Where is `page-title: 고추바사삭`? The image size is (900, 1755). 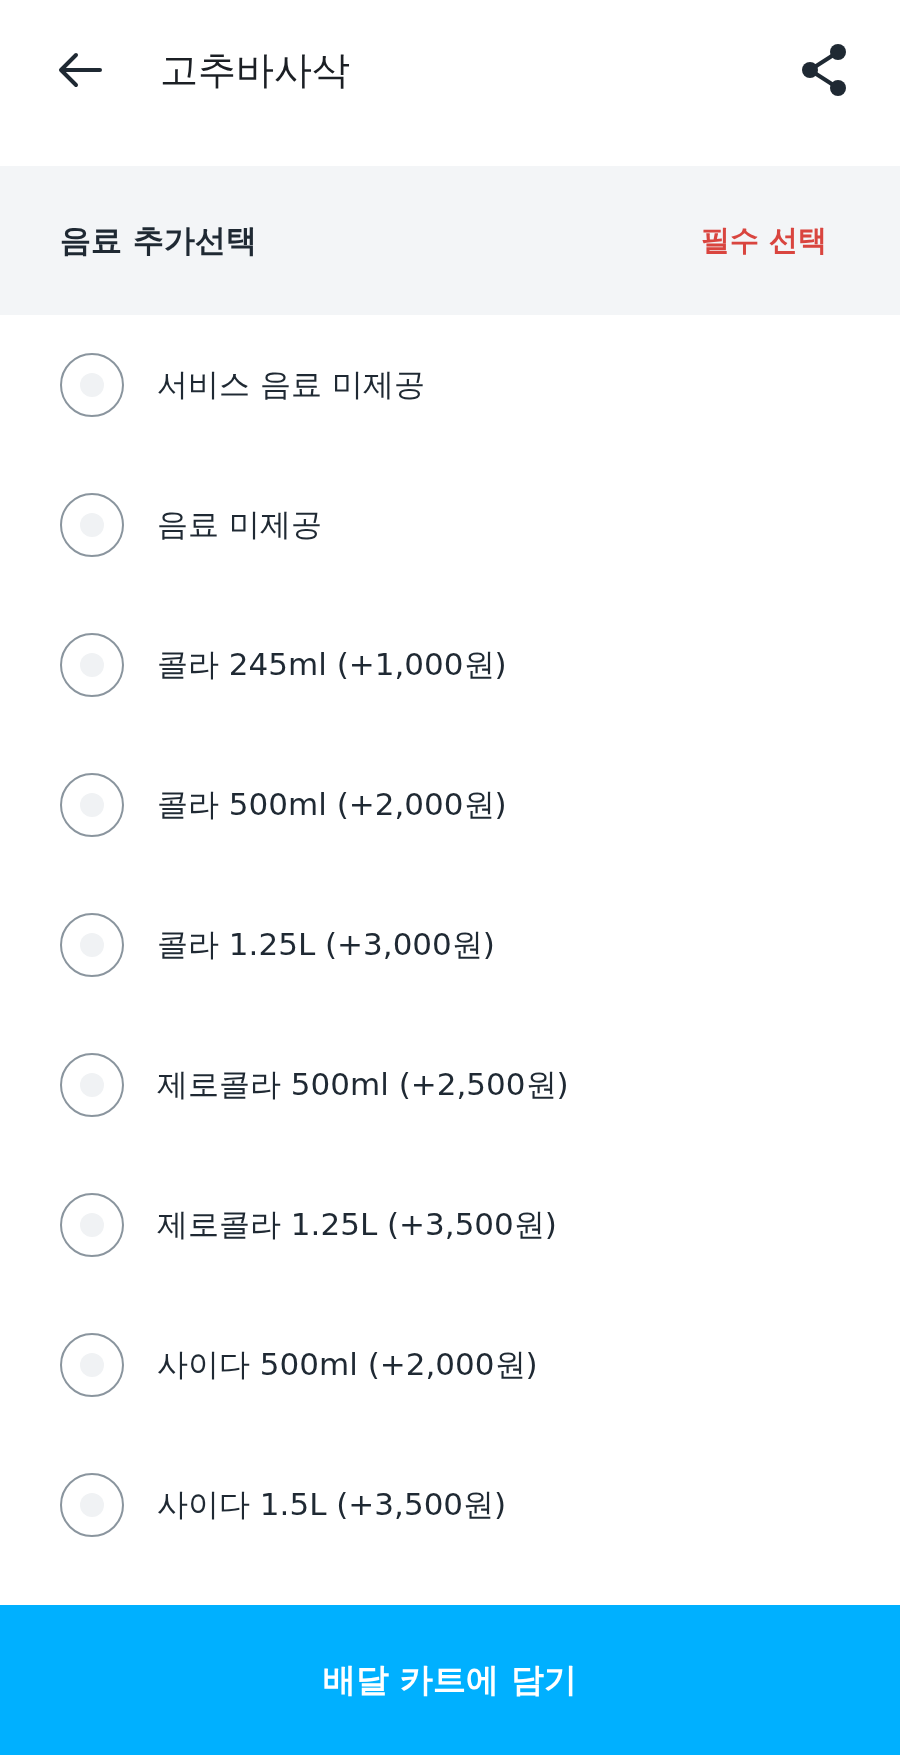
page-title: 고추바사삭 is located at coordinates (255, 70).